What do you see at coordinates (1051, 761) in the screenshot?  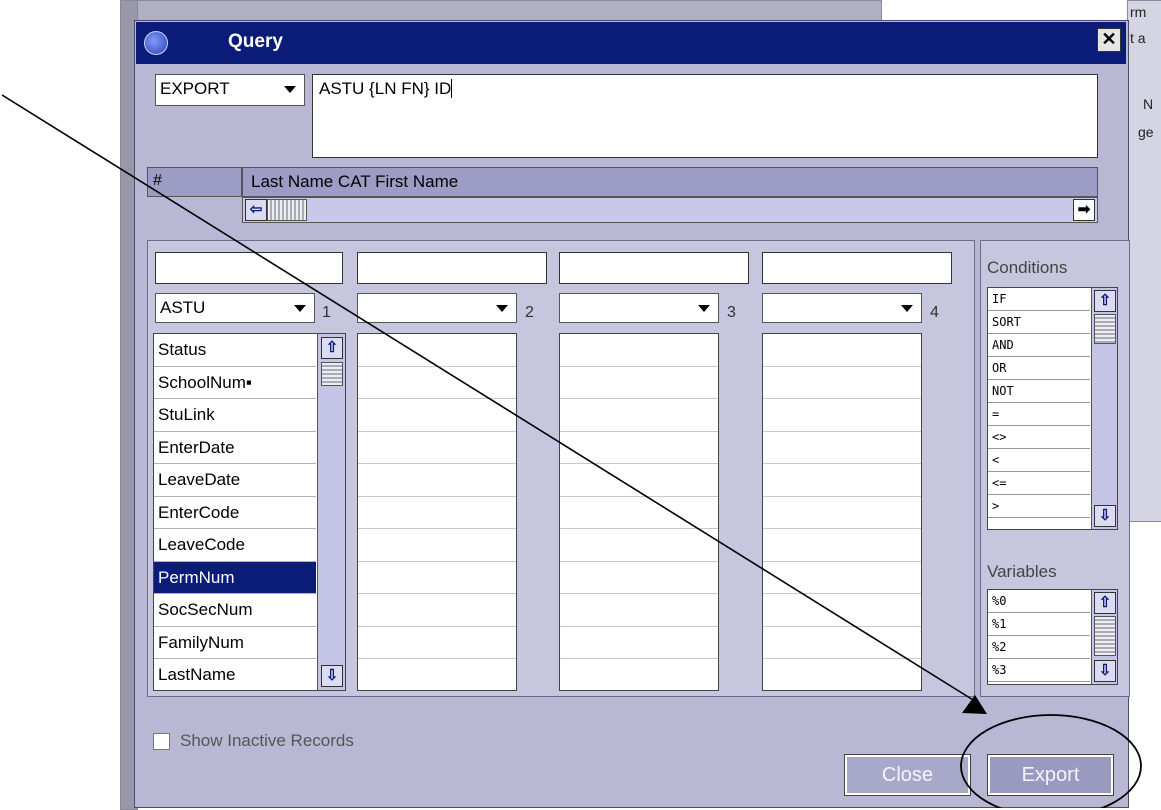 I see `annotation-circle` at bounding box center [1051, 761].